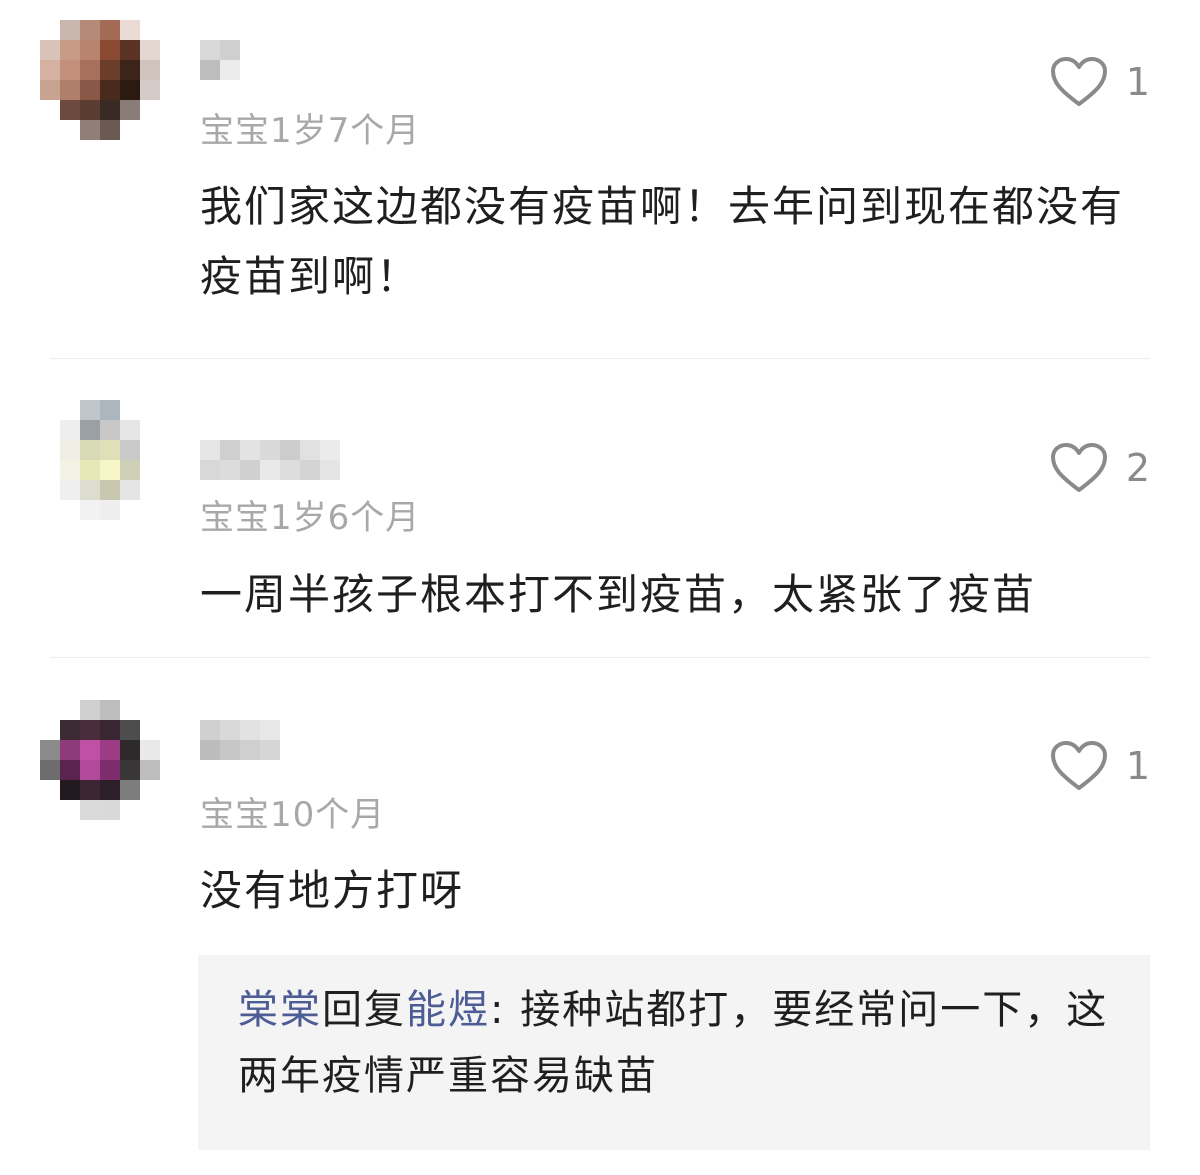 Image resolution: width=1200 pixels, height=1175 pixels. What do you see at coordinates (364, 1010) in the screenshot?
I see `reply-verb: 回复` at bounding box center [364, 1010].